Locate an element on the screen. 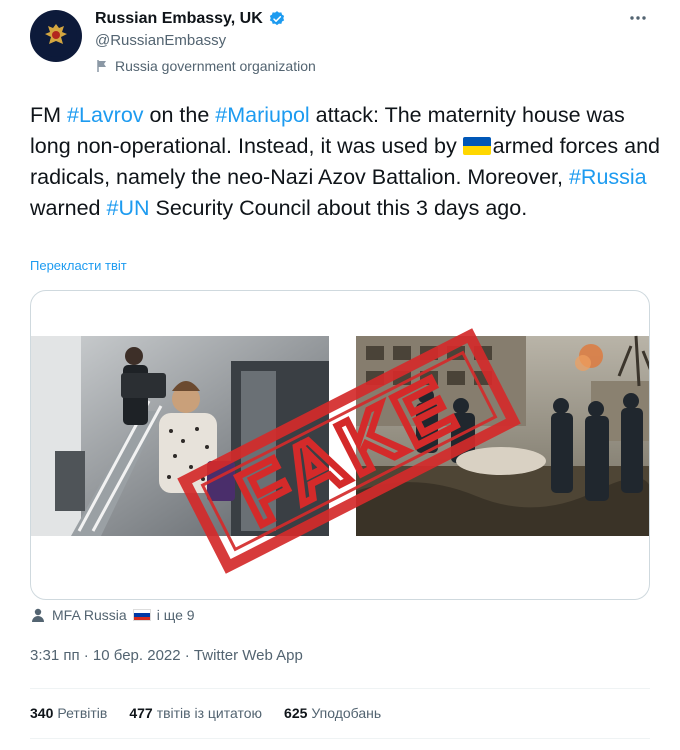 The height and width of the screenshot is (750, 680). person-icon is located at coordinates (38, 615).